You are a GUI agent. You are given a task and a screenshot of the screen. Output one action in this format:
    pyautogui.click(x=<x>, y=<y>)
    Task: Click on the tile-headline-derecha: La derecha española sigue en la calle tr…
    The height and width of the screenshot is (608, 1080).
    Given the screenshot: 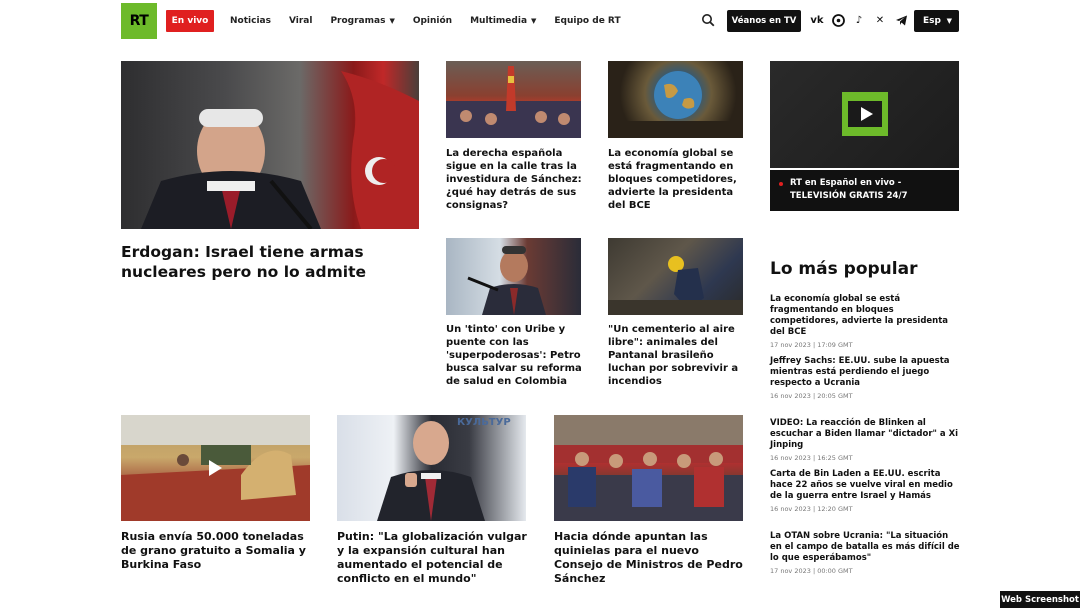 What is the action you would take?
    pyautogui.click(x=516, y=179)
    